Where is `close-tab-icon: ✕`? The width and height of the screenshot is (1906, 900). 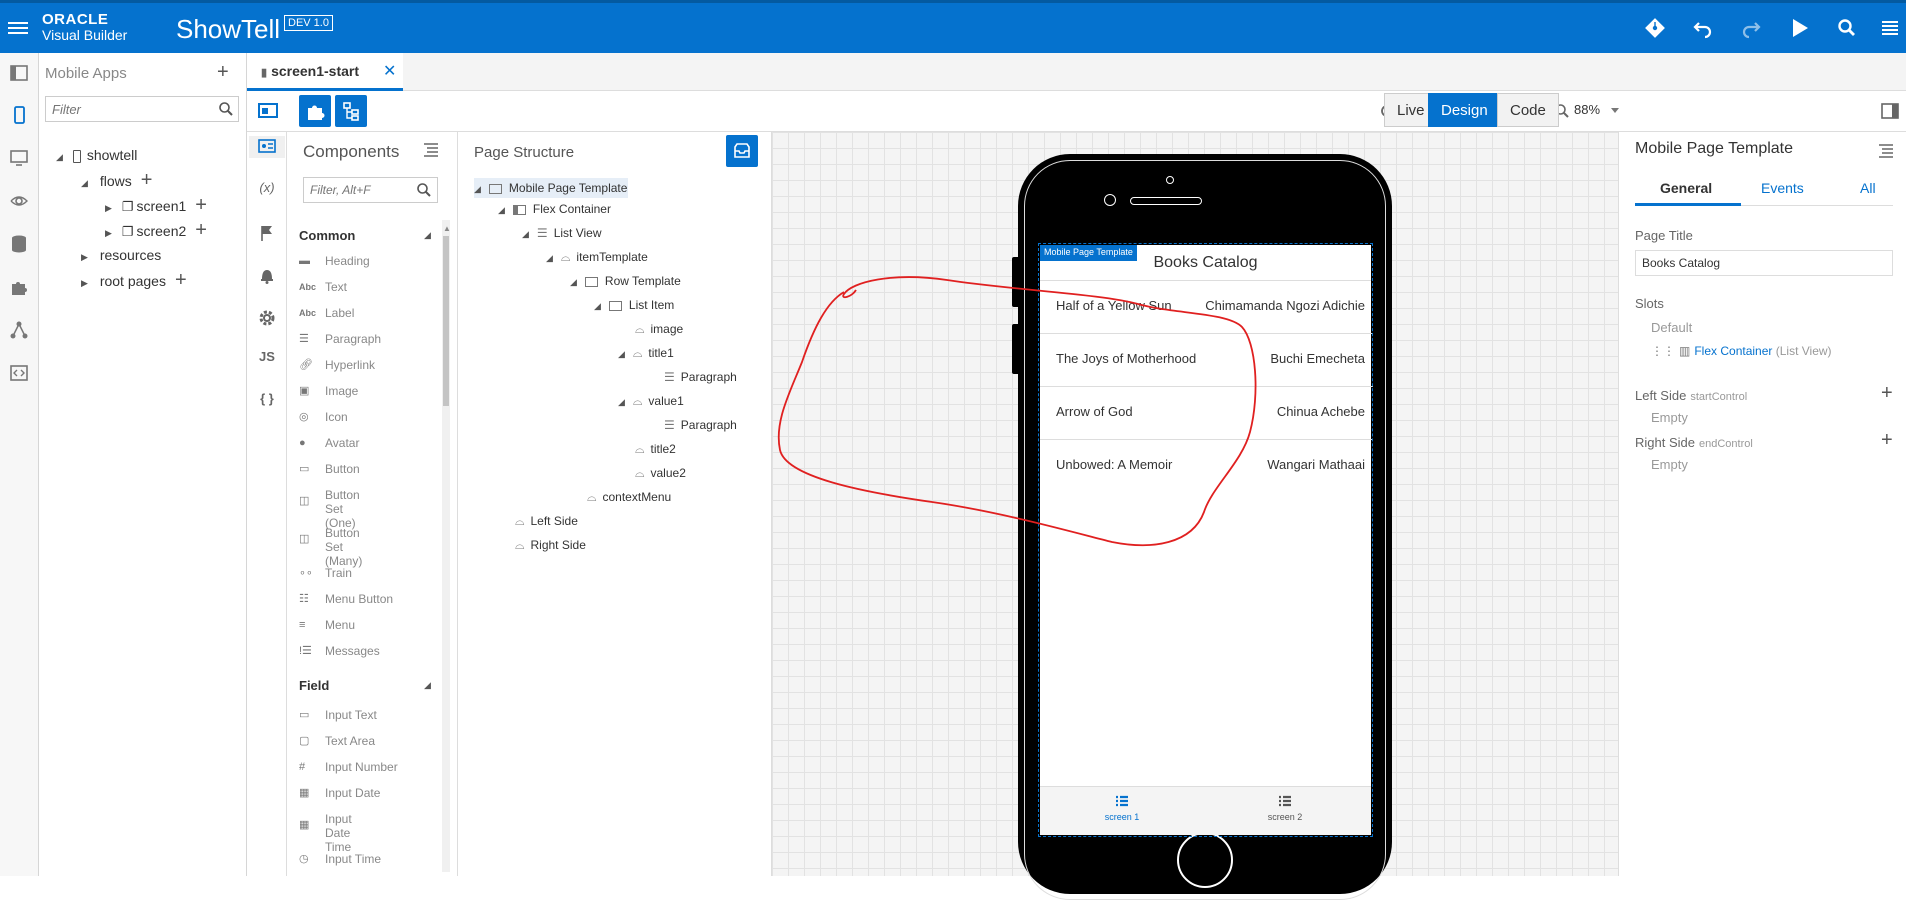 close-tab-icon: ✕ is located at coordinates (389, 71).